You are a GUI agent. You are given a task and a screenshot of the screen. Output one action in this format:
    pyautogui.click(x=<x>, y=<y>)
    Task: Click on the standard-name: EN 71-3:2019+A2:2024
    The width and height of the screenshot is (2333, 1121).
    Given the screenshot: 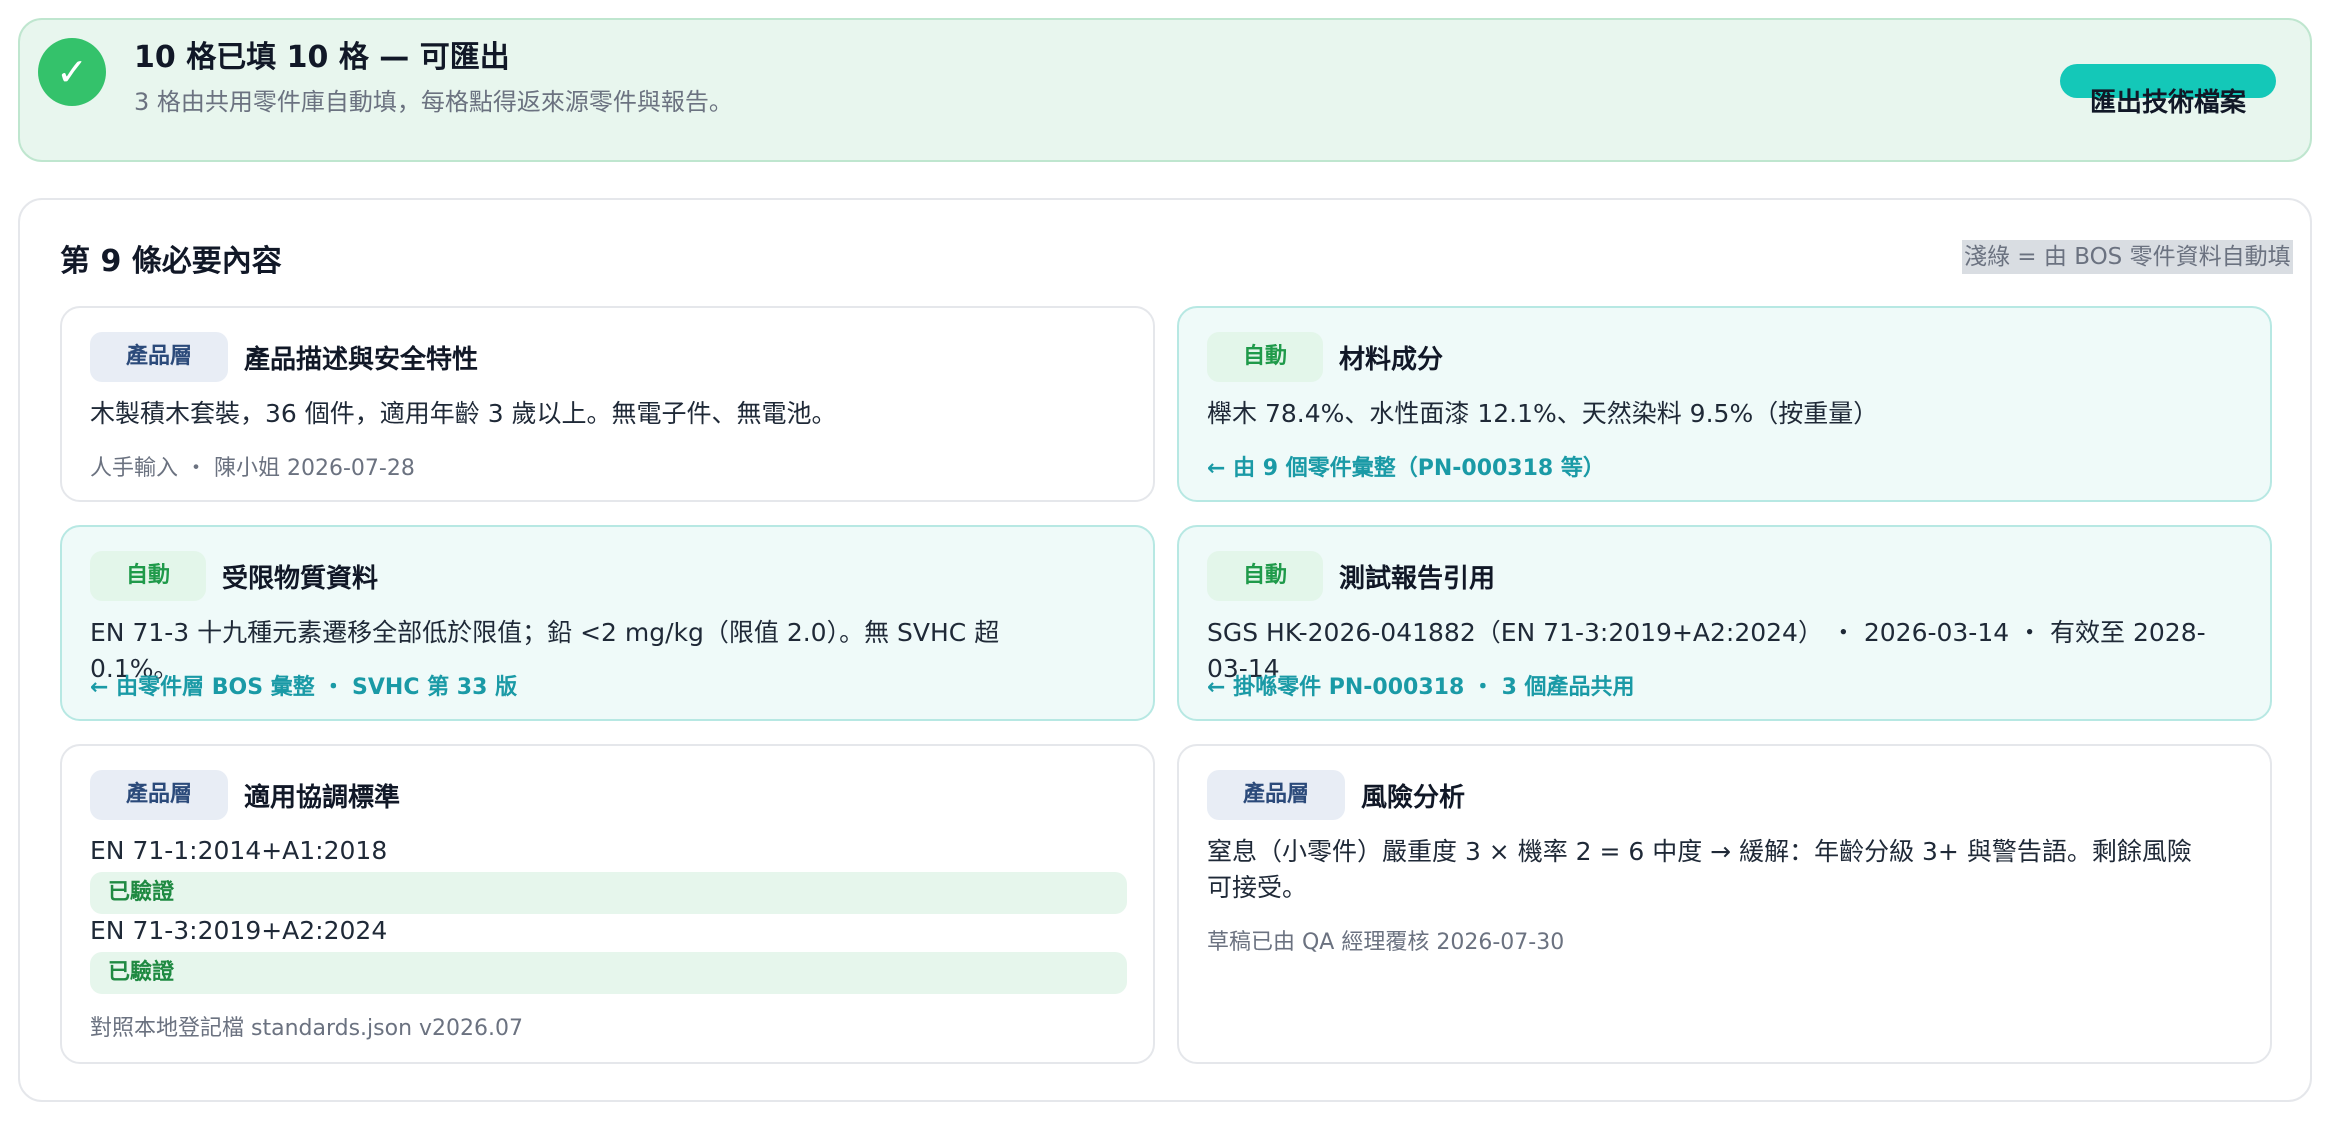 What is the action you would take?
    pyautogui.click(x=239, y=930)
    